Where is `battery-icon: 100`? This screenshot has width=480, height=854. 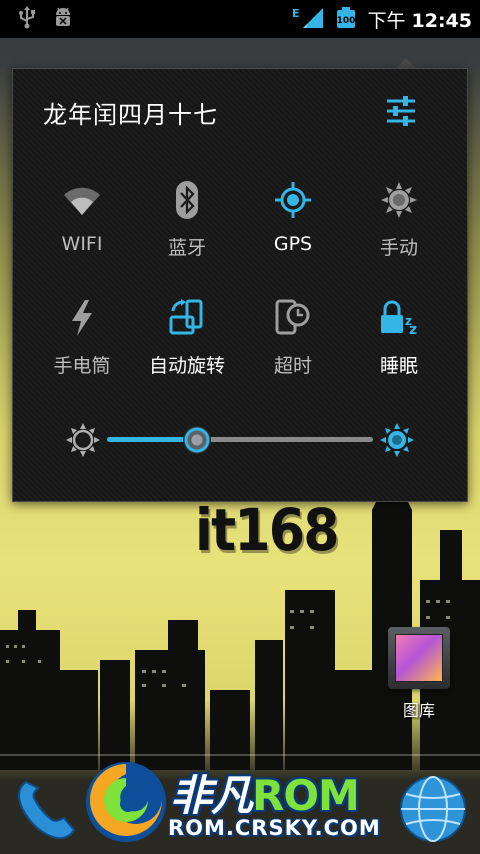 battery-icon: 100 is located at coordinates (346, 19).